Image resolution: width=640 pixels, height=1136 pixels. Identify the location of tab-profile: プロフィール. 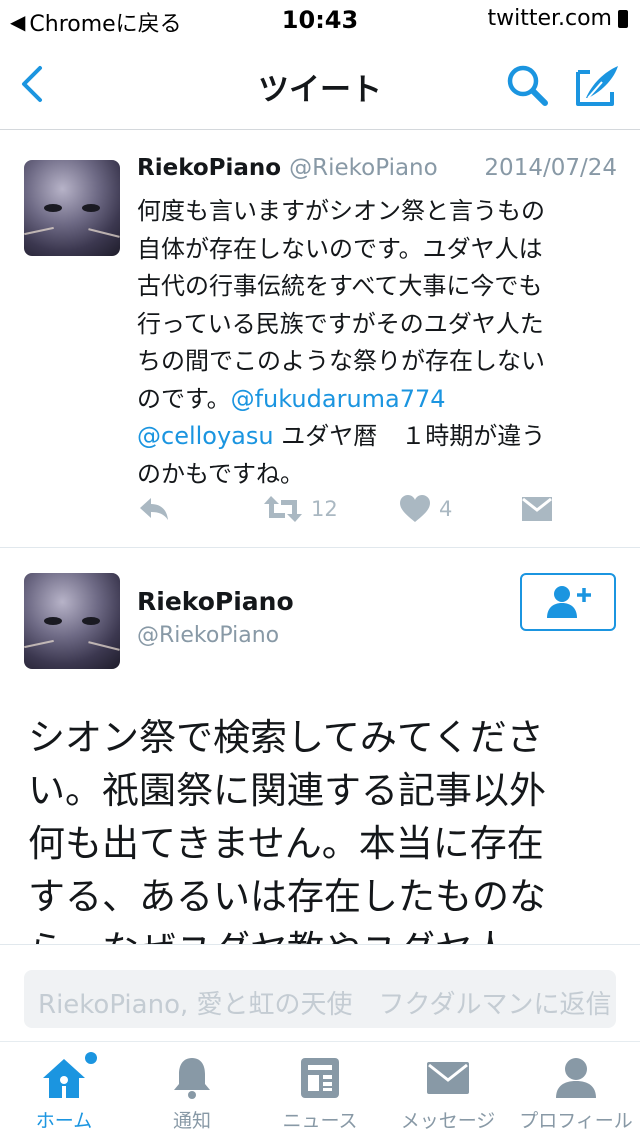
(576, 1089).